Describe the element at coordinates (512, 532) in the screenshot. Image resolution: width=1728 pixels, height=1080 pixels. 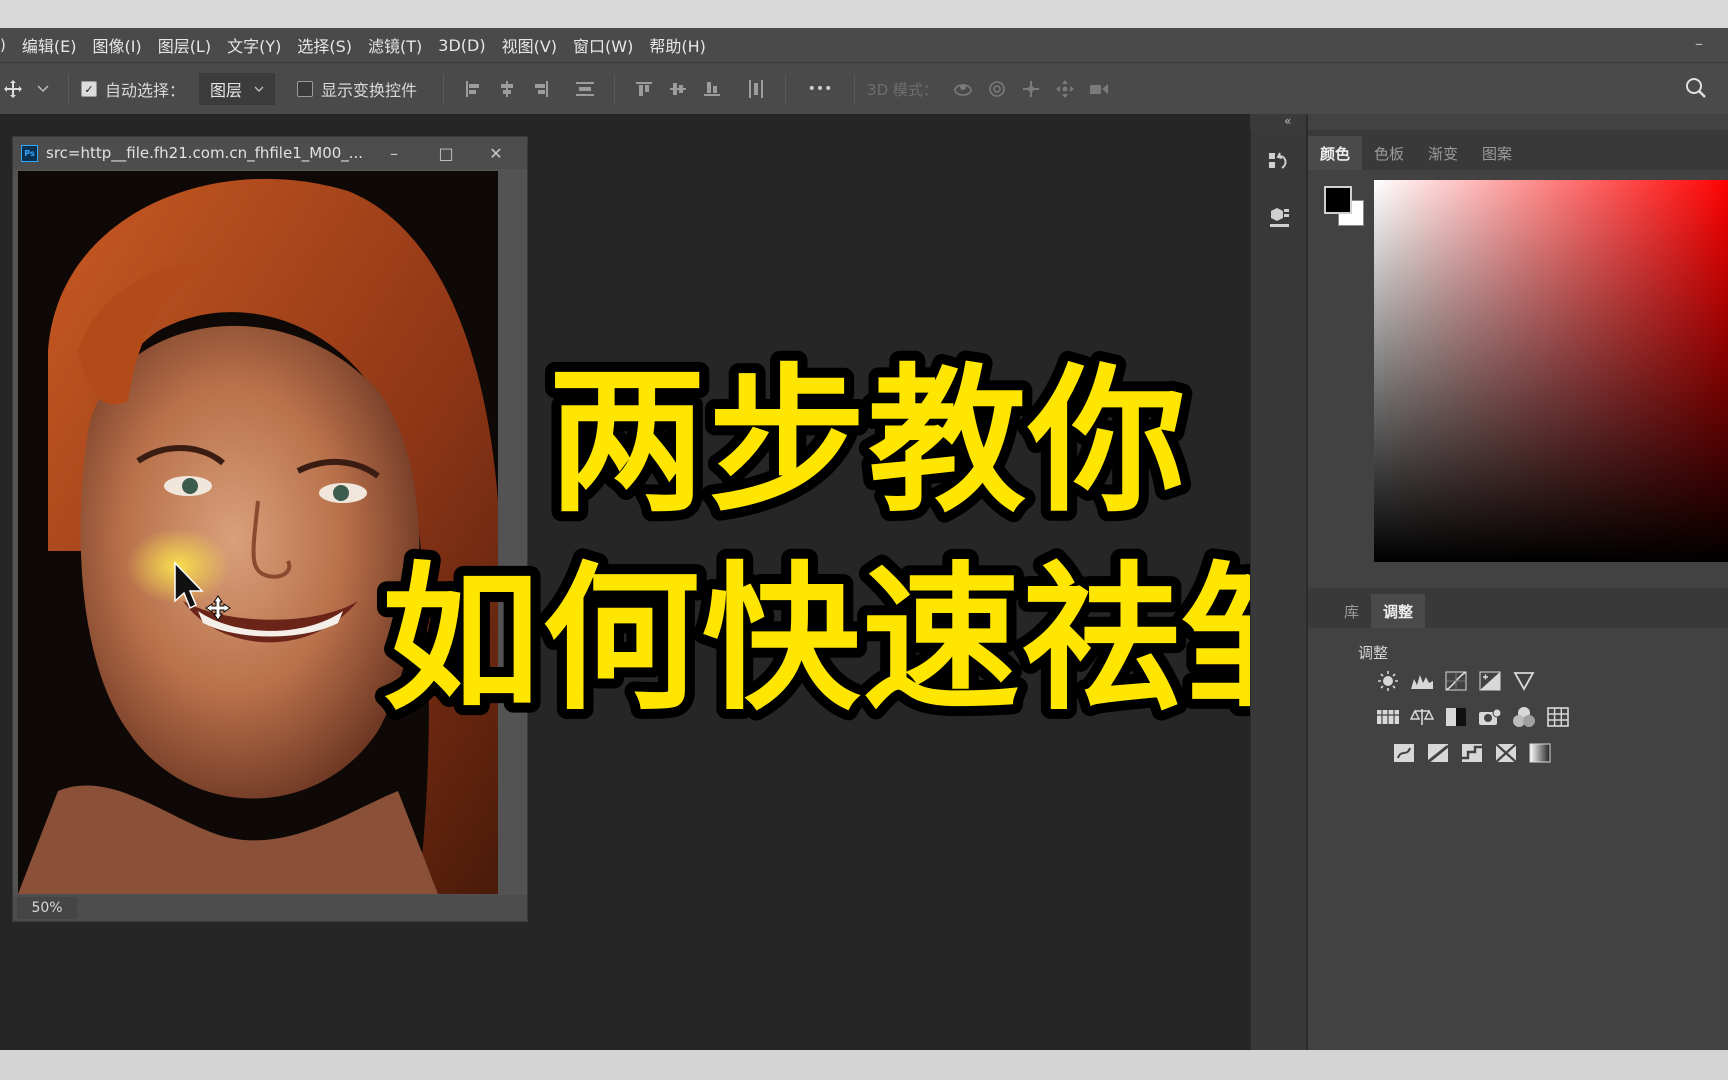
I see `document-vertical-scrollbar` at that location.